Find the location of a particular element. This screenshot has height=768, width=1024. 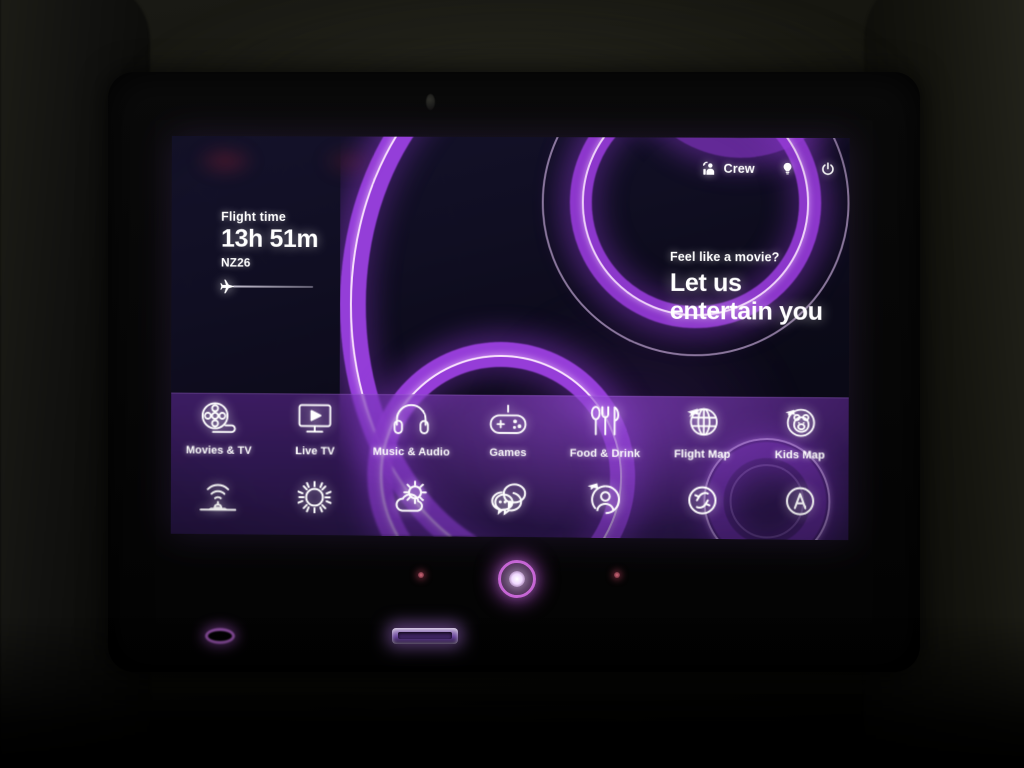

weather-icon is located at coordinates (411, 500).